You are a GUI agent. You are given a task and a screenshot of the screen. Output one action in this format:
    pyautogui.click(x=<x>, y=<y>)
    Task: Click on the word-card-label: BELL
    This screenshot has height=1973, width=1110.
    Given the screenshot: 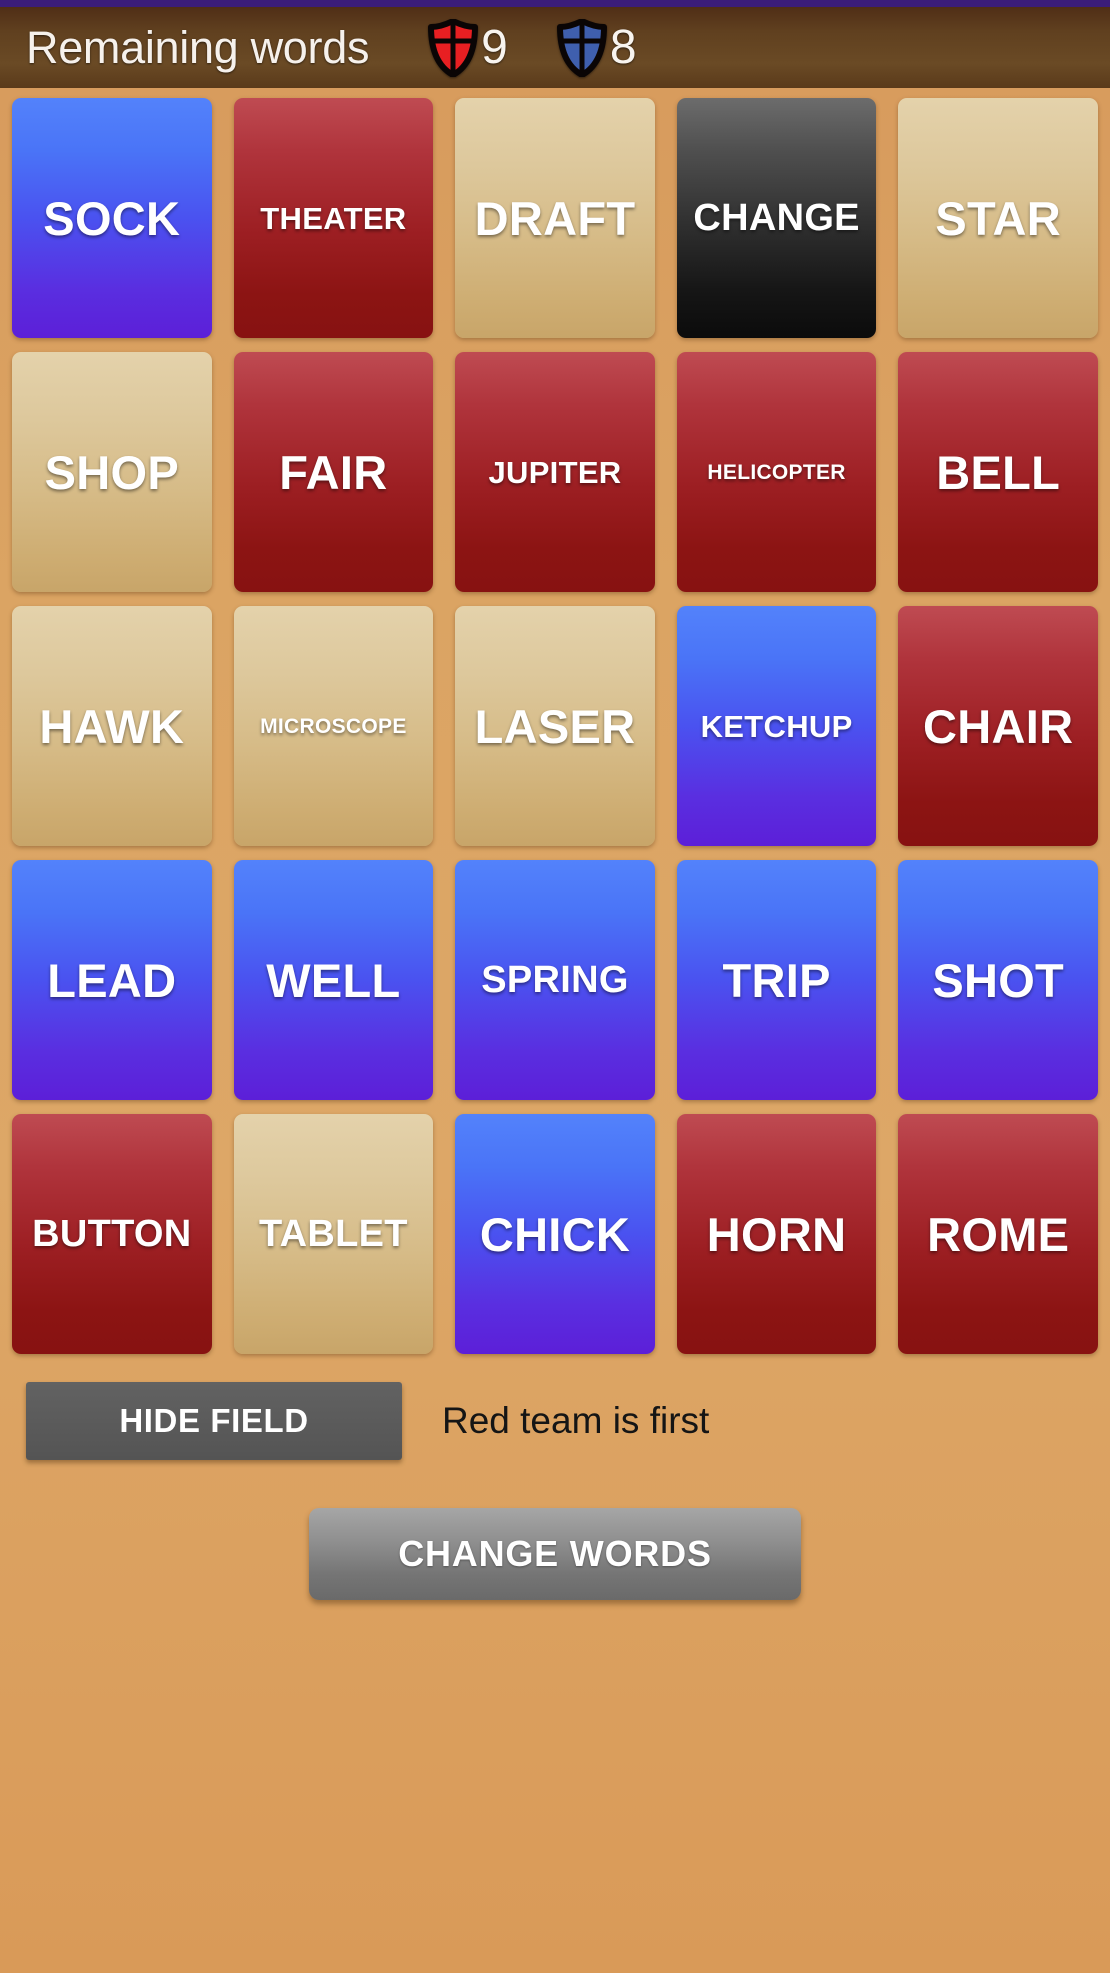 What is the action you would take?
    pyautogui.click(x=998, y=472)
    